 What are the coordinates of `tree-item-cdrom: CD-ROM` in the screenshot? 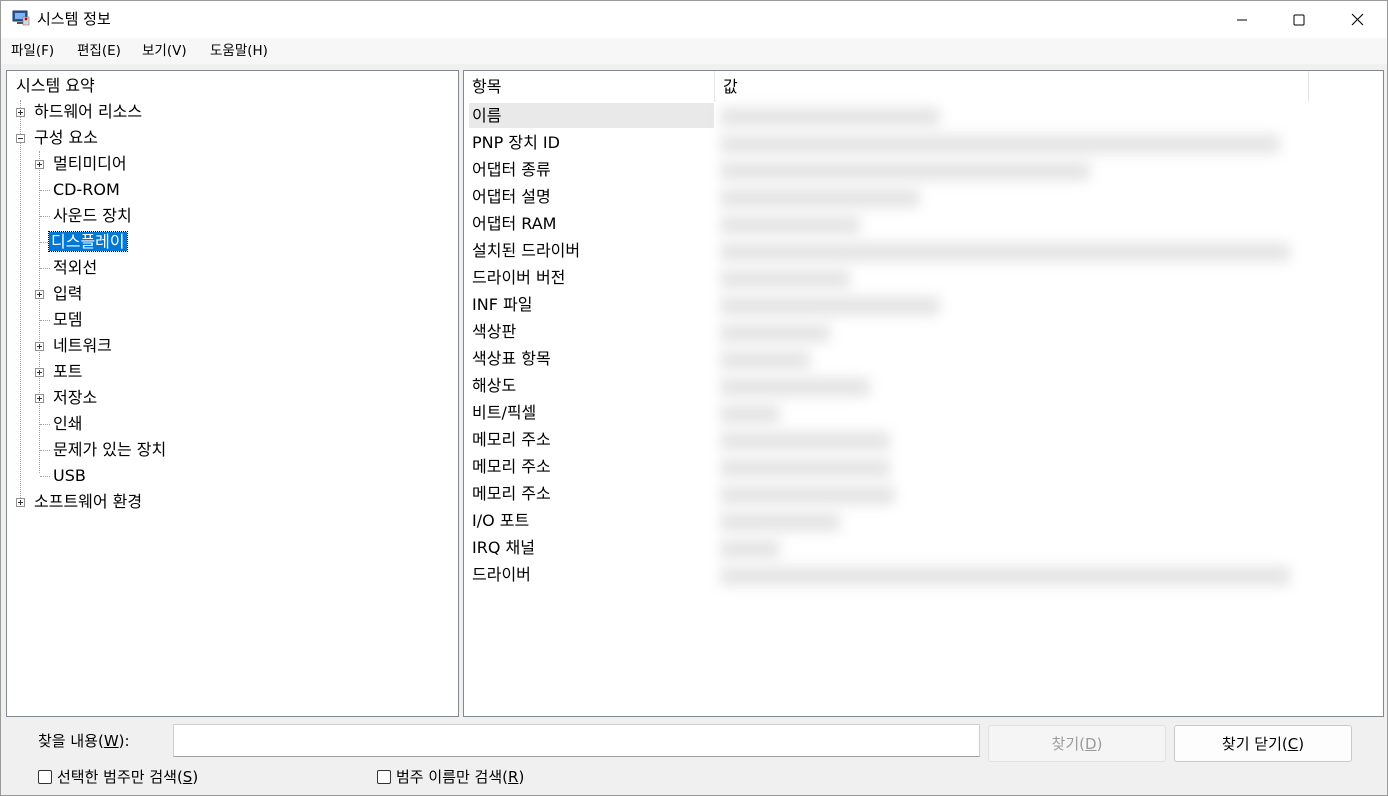 It's located at (86, 190).